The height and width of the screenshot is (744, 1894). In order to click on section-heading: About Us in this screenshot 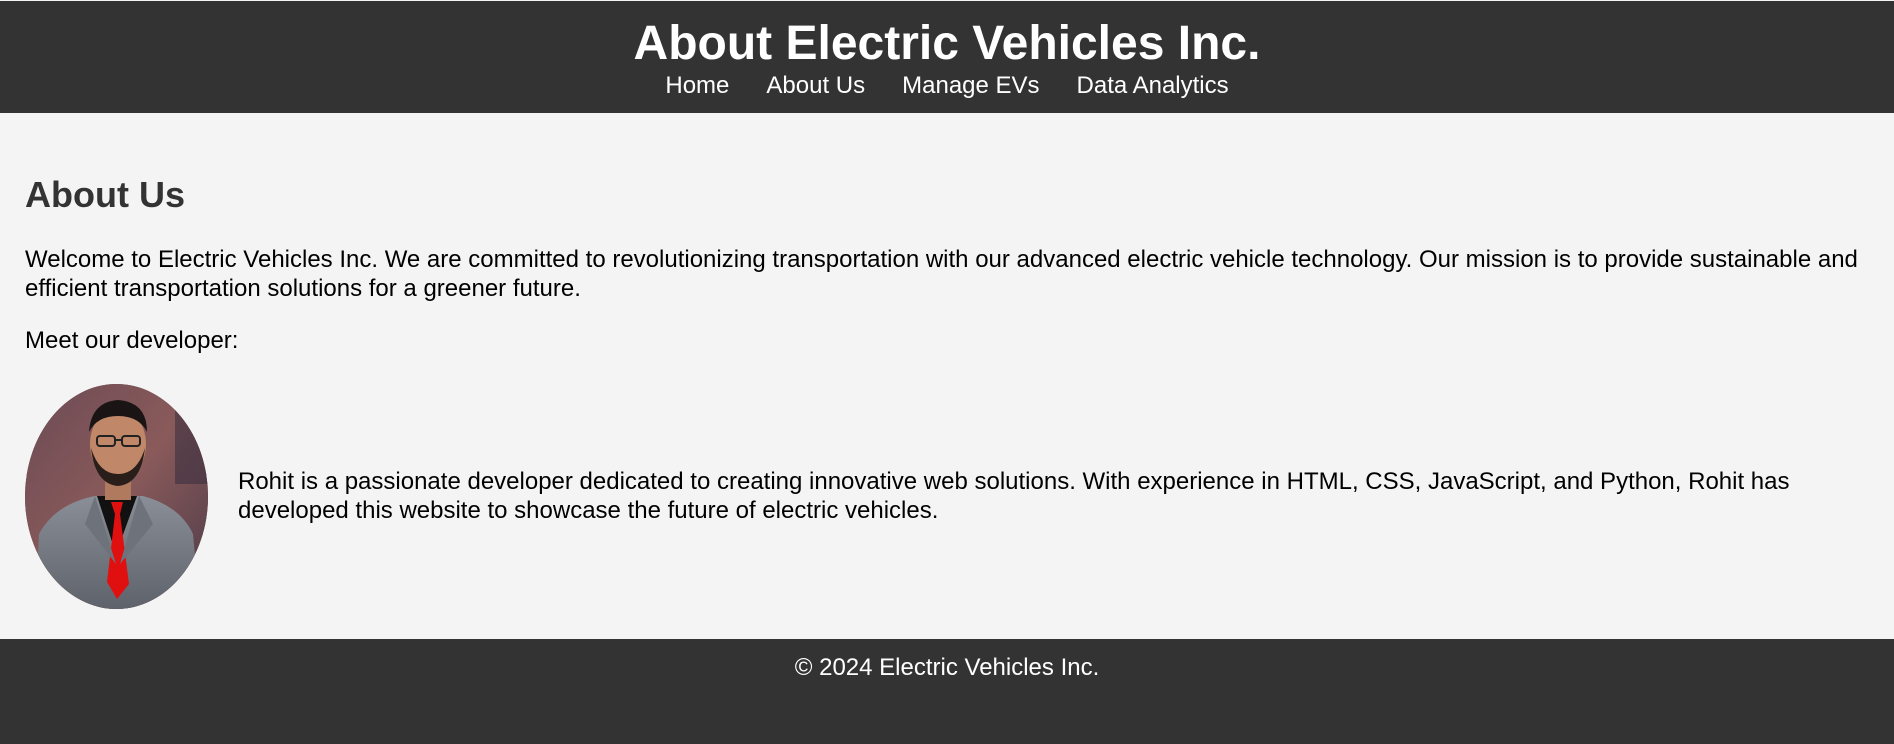, I will do `click(105, 194)`.